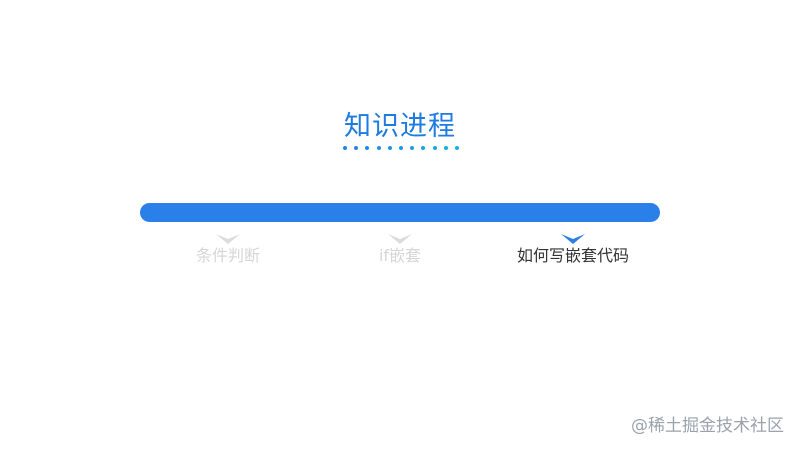 The height and width of the screenshot is (450, 800). What do you see at coordinates (572, 255) in the screenshot?
I see `step-label: 如何写嵌套代码` at bounding box center [572, 255].